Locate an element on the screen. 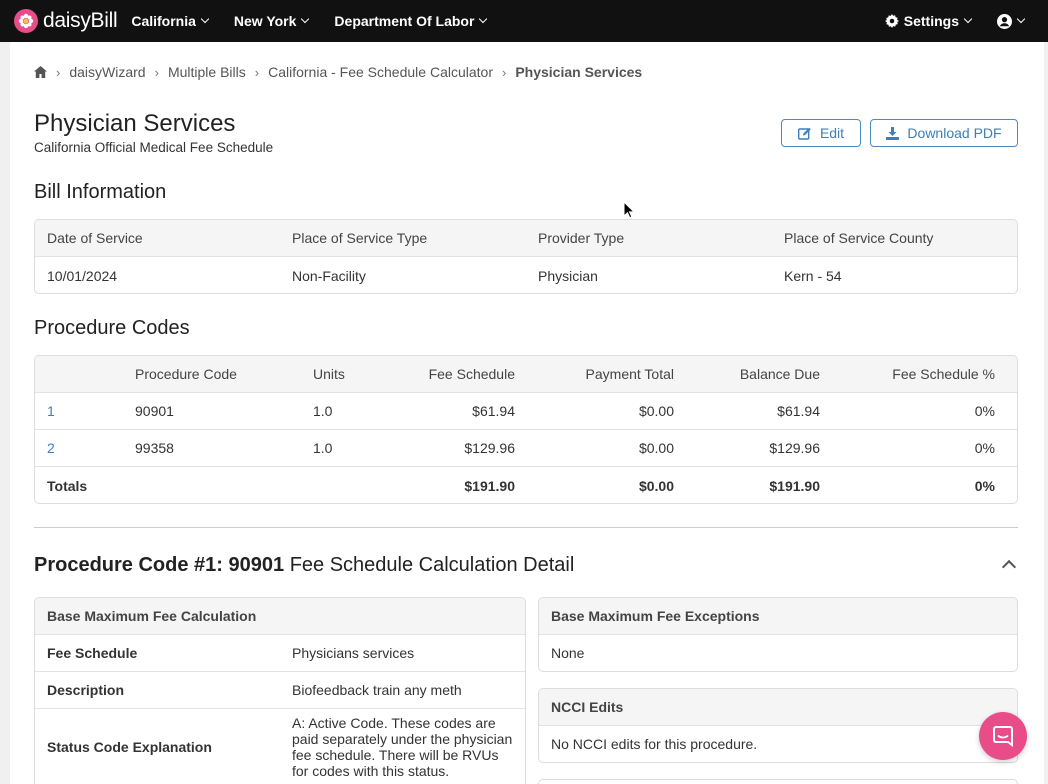 This screenshot has height=784, width=1048. column-header: Fee Schedule is located at coordinates (471, 374).